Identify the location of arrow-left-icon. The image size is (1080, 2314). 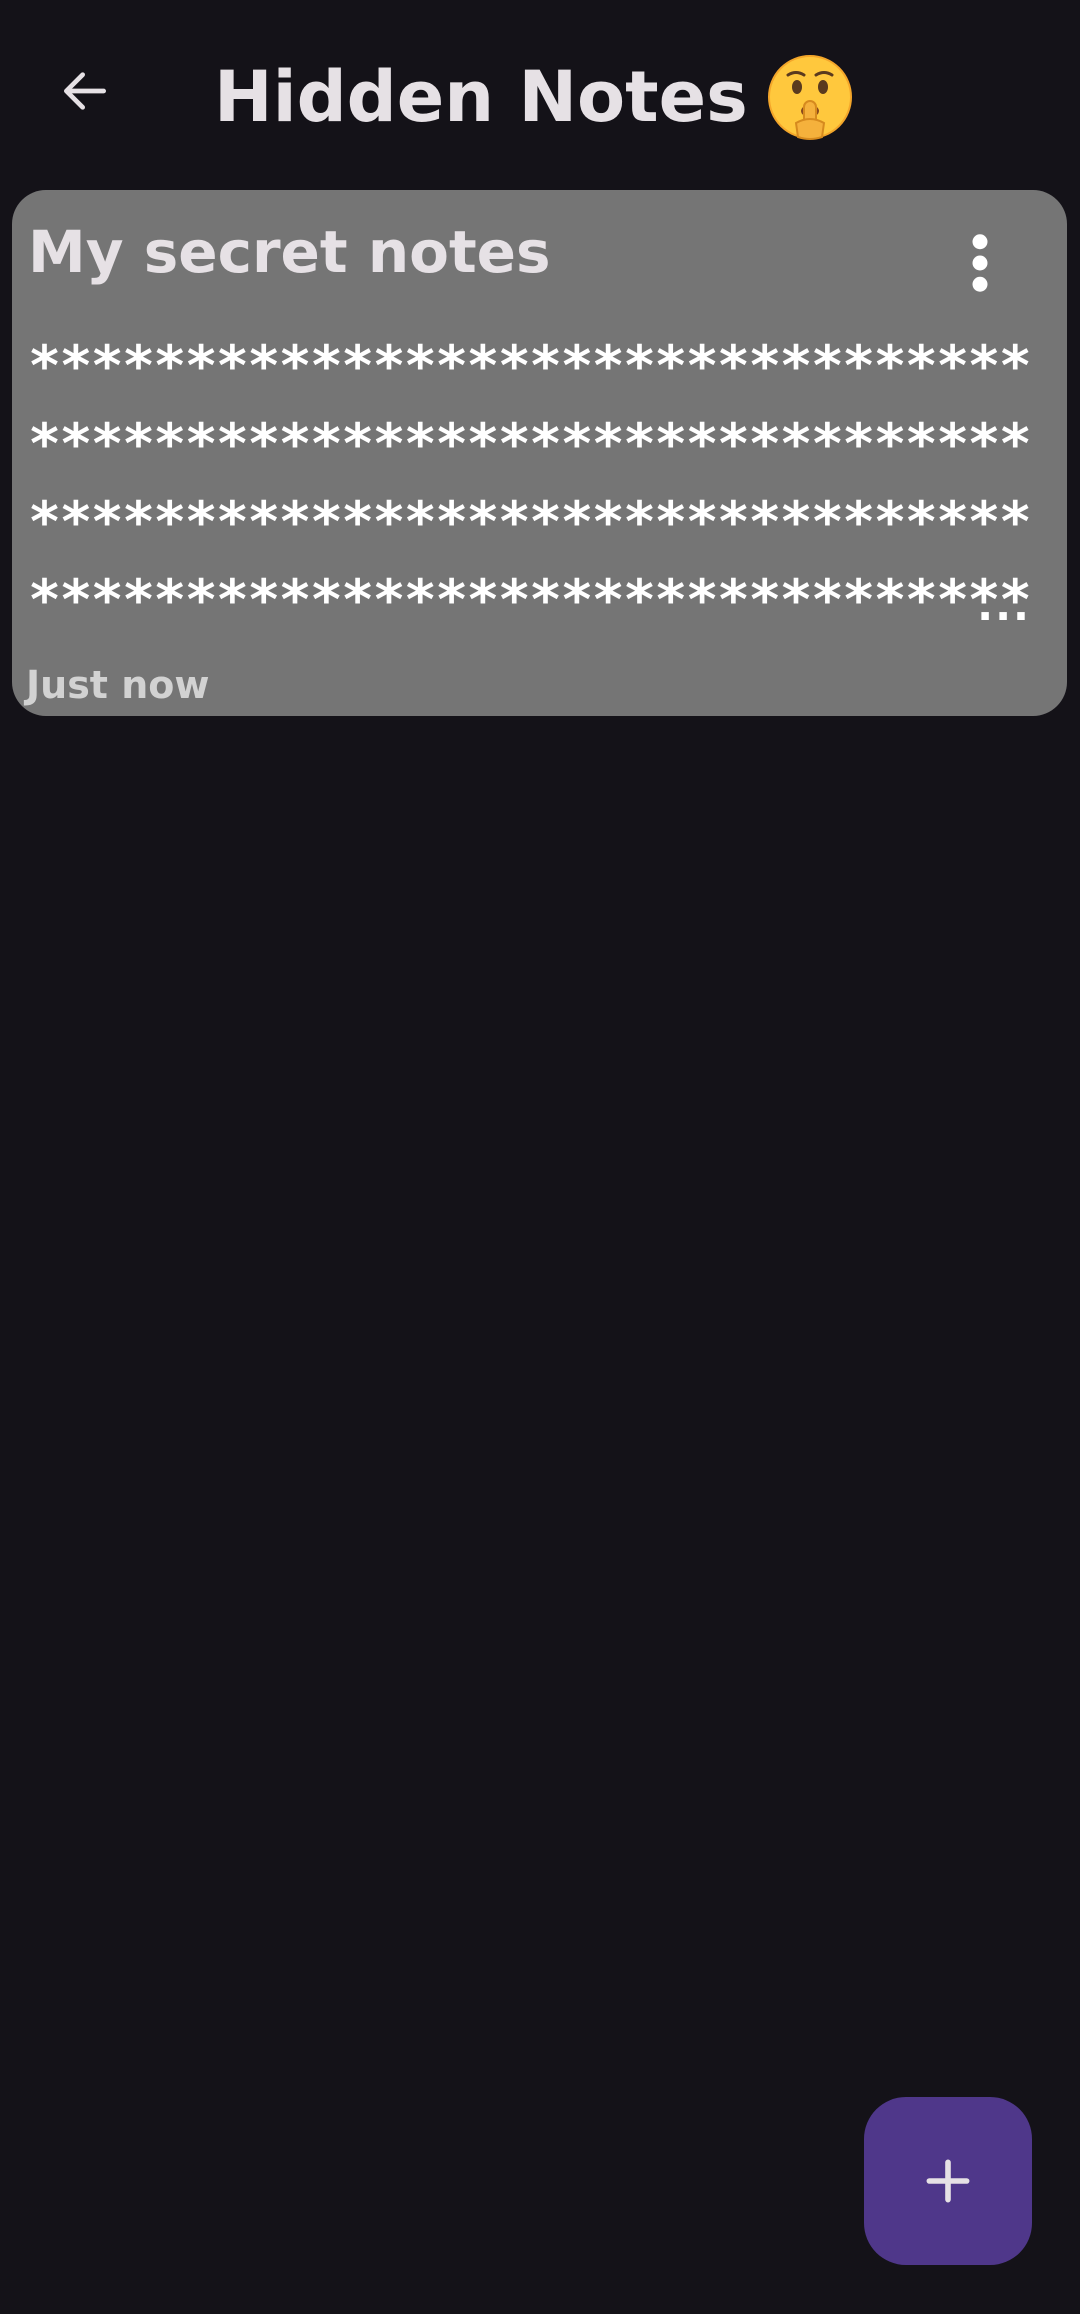
(84, 91).